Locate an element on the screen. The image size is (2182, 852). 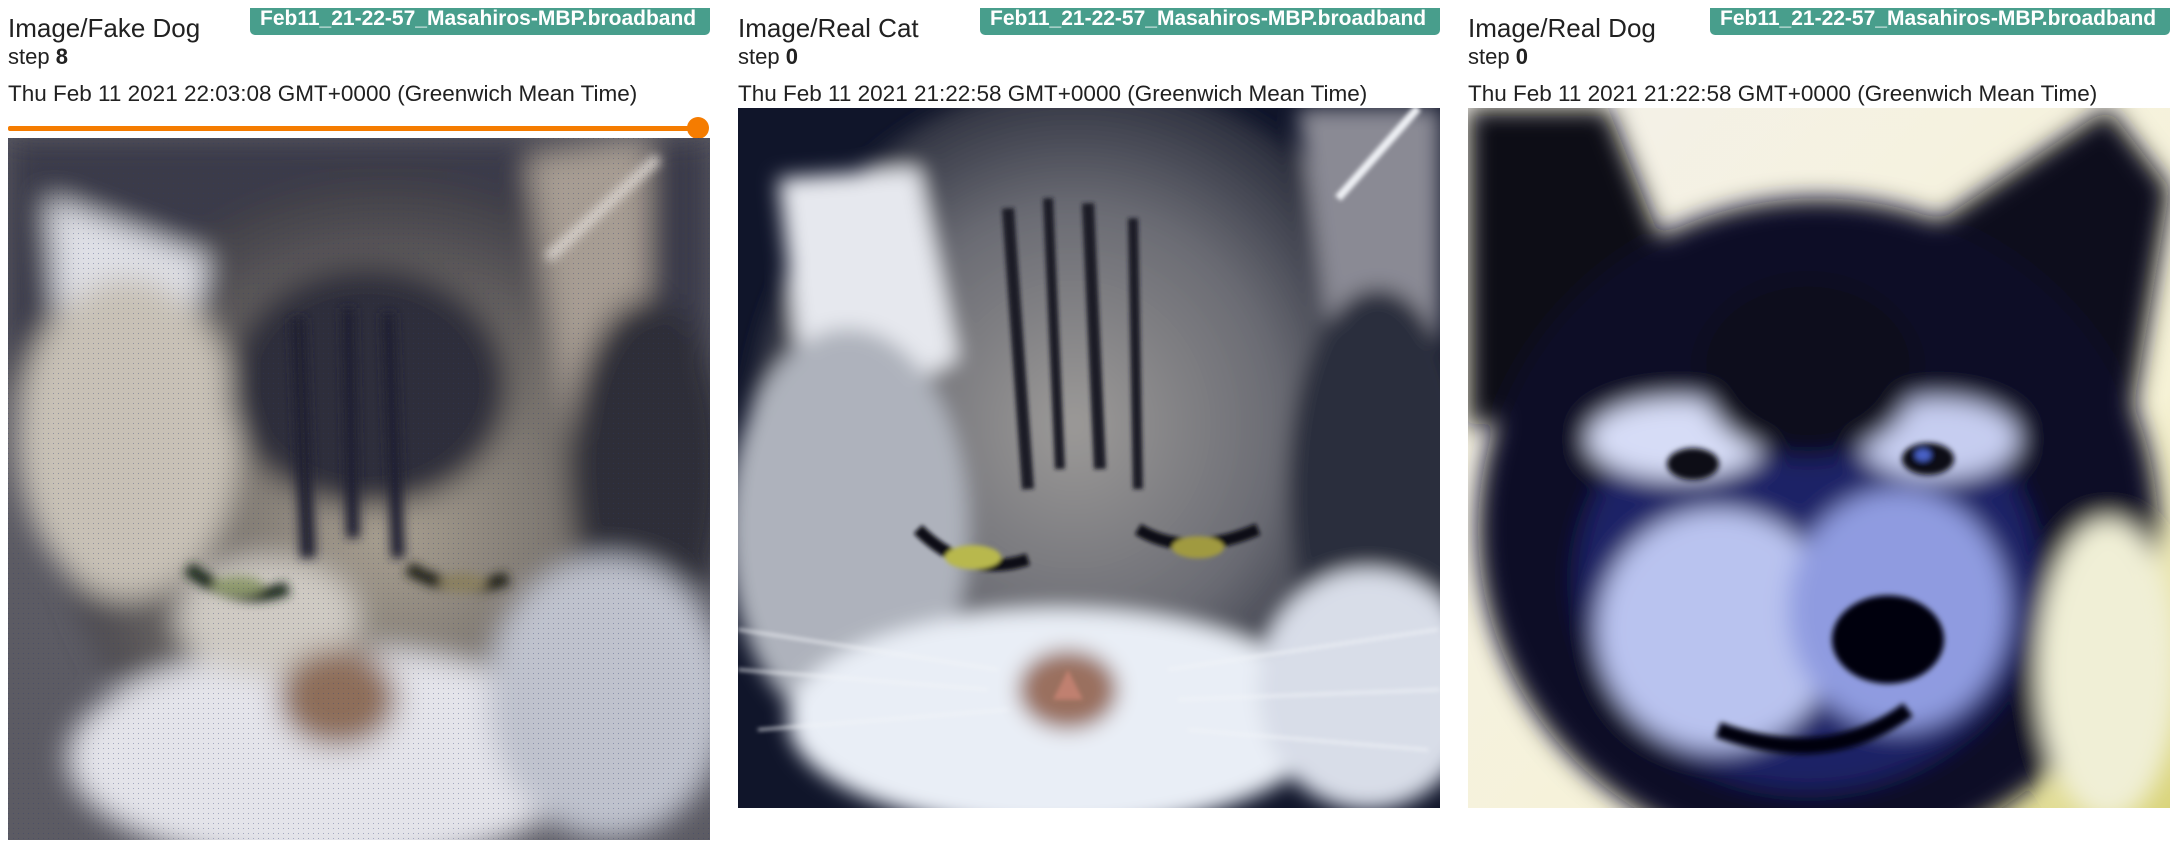
card-title: Image/Fake Dog is located at coordinates (104, 28).